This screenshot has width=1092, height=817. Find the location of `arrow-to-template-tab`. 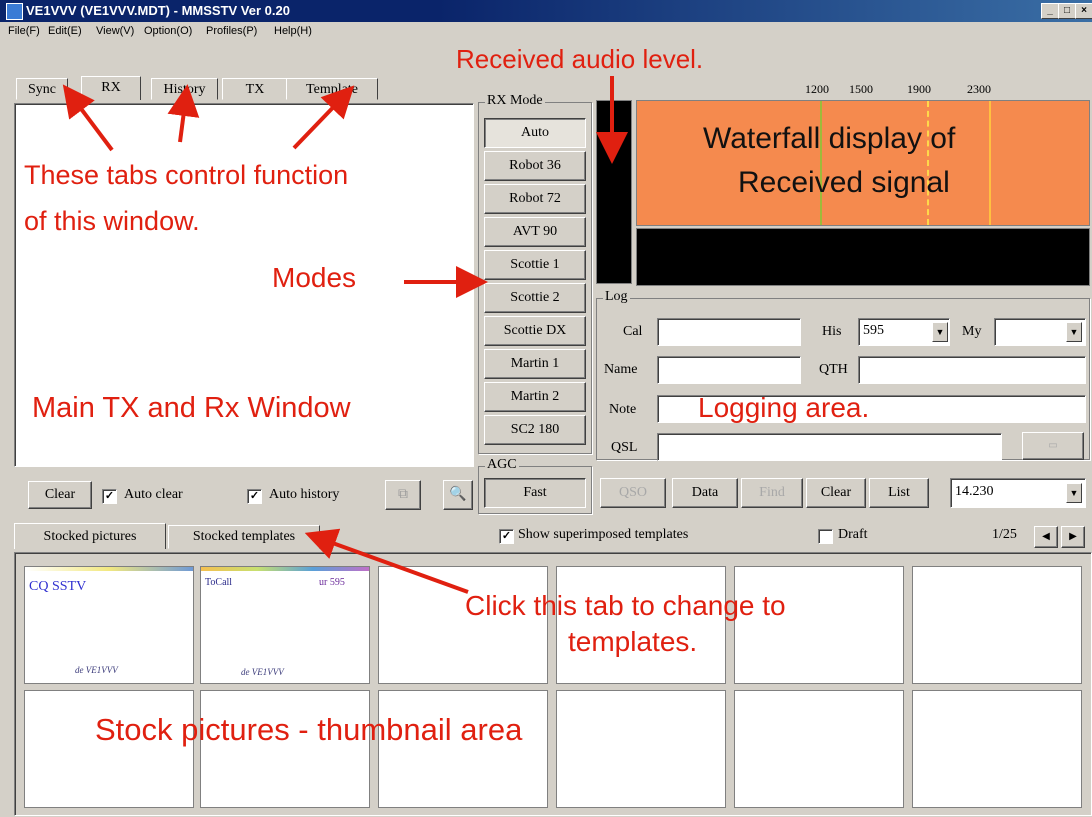

arrow-to-template-tab is located at coordinates (323, 117).